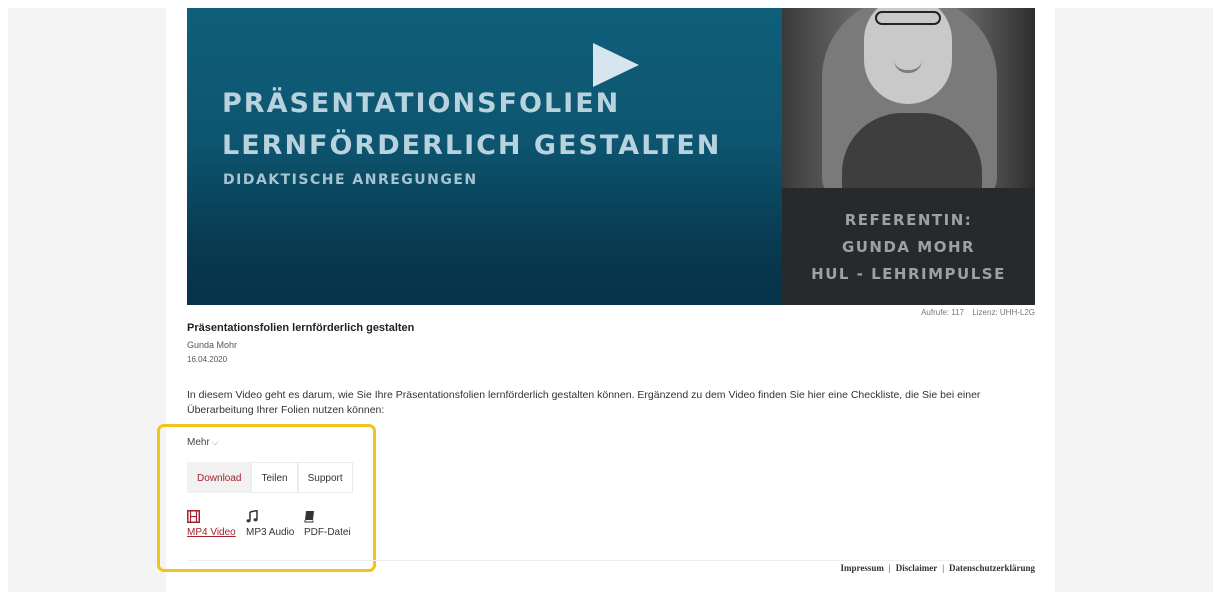 The width and height of the screenshot is (1214, 594). Describe the element at coordinates (472, 145) in the screenshot. I see `video-title-line2: LERNFÖRDERLICH GESTALTEN` at that location.